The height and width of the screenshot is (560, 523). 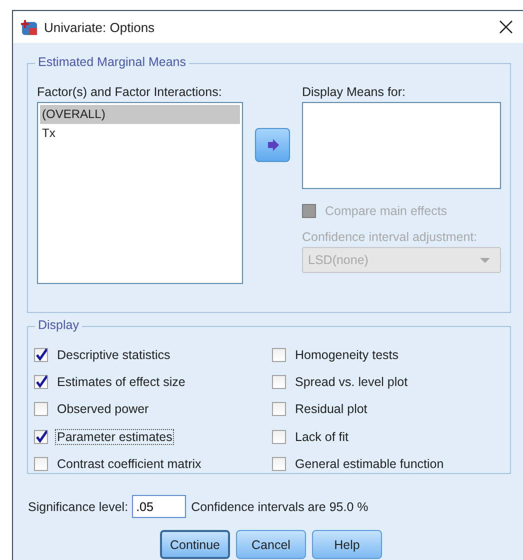 I want to click on group-title: Display, so click(x=58, y=325).